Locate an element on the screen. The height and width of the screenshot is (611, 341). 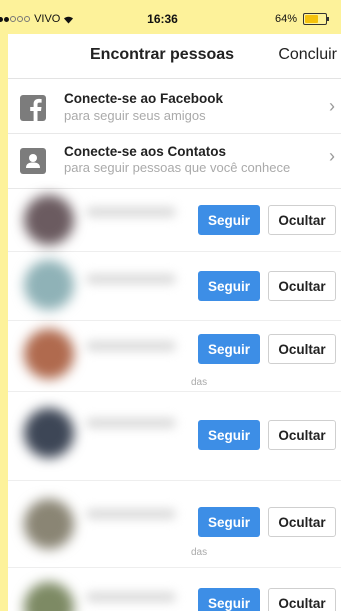
navigation-bar: Encontrar pessoas Concluir is located at coordinates (174, 56).